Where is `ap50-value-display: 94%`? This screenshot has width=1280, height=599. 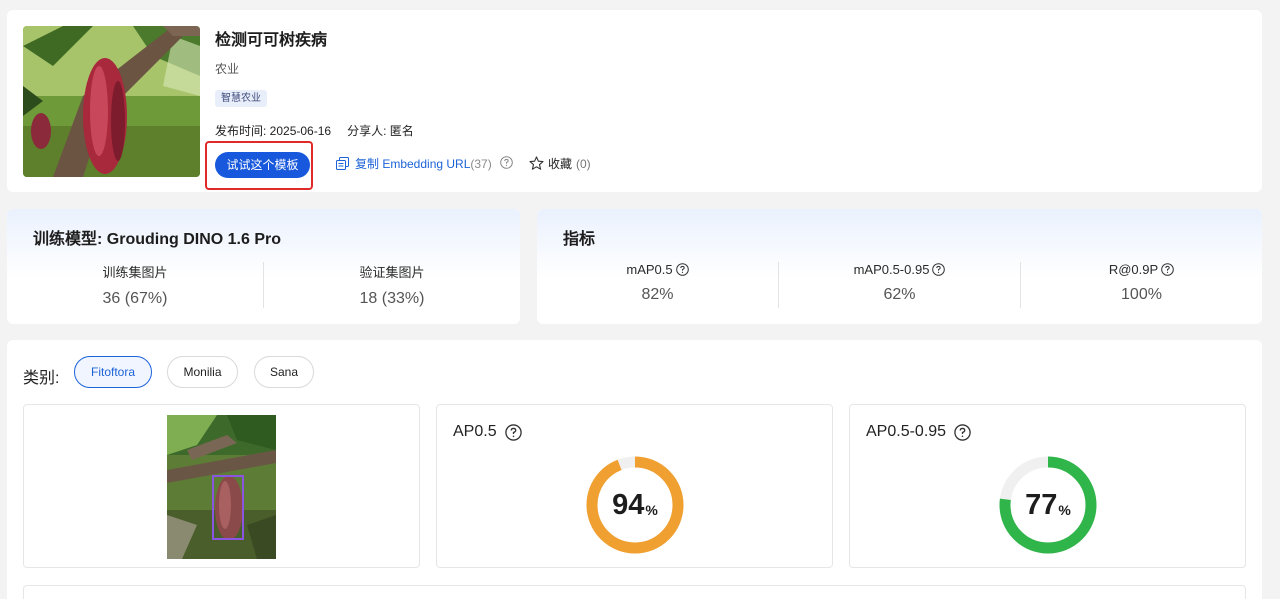 ap50-value-display: 94% is located at coordinates (635, 505).